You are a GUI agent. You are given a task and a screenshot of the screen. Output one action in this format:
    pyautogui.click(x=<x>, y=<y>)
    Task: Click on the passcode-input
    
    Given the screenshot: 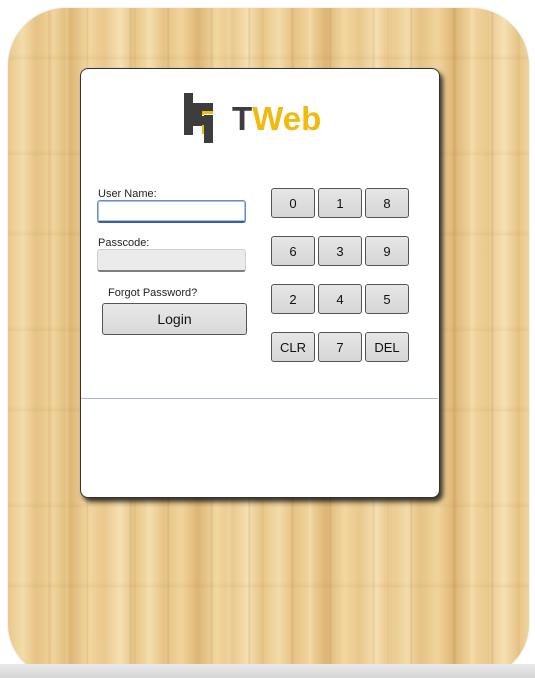 What is the action you would take?
    pyautogui.click(x=171, y=260)
    